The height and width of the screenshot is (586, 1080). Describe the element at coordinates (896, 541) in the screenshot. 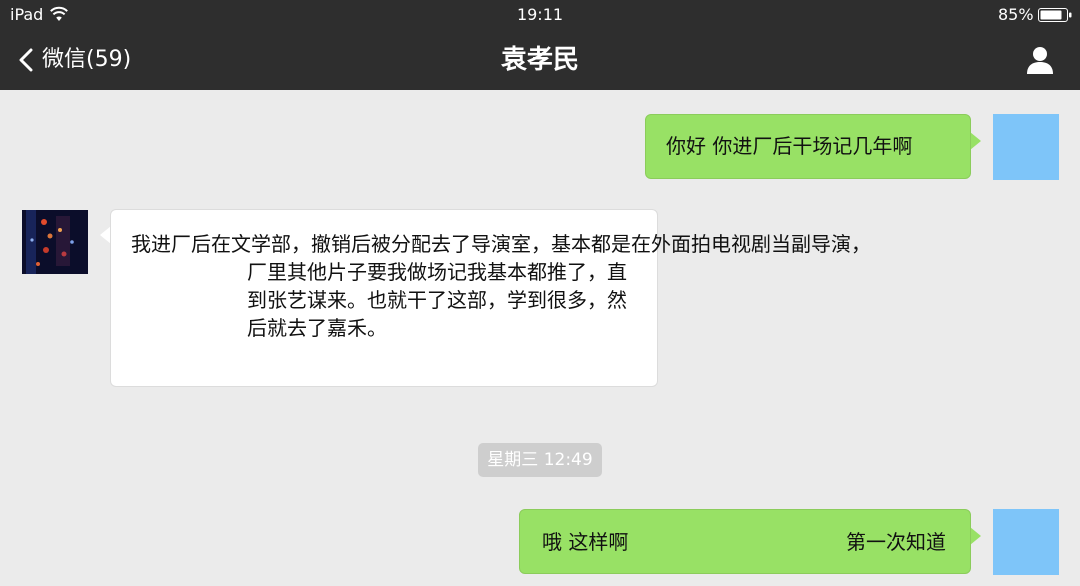

I see `message-text-right: 第一次知道` at that location.